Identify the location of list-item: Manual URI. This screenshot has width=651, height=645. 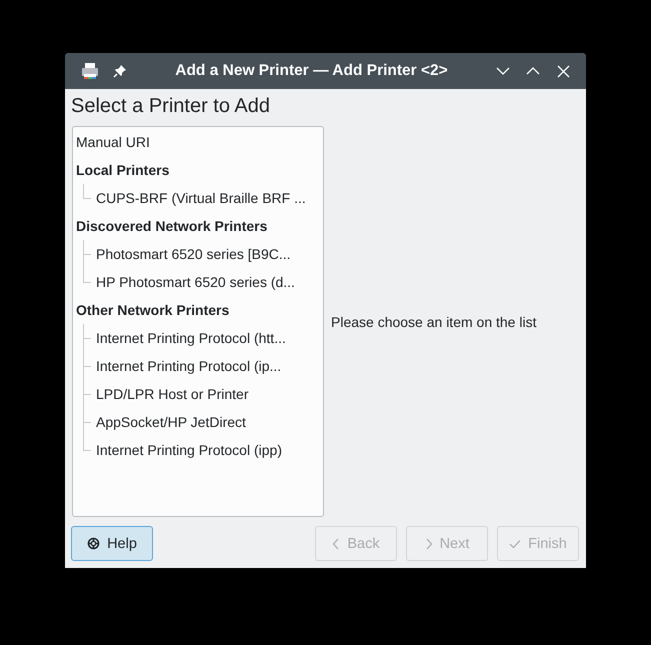
(198, 142).